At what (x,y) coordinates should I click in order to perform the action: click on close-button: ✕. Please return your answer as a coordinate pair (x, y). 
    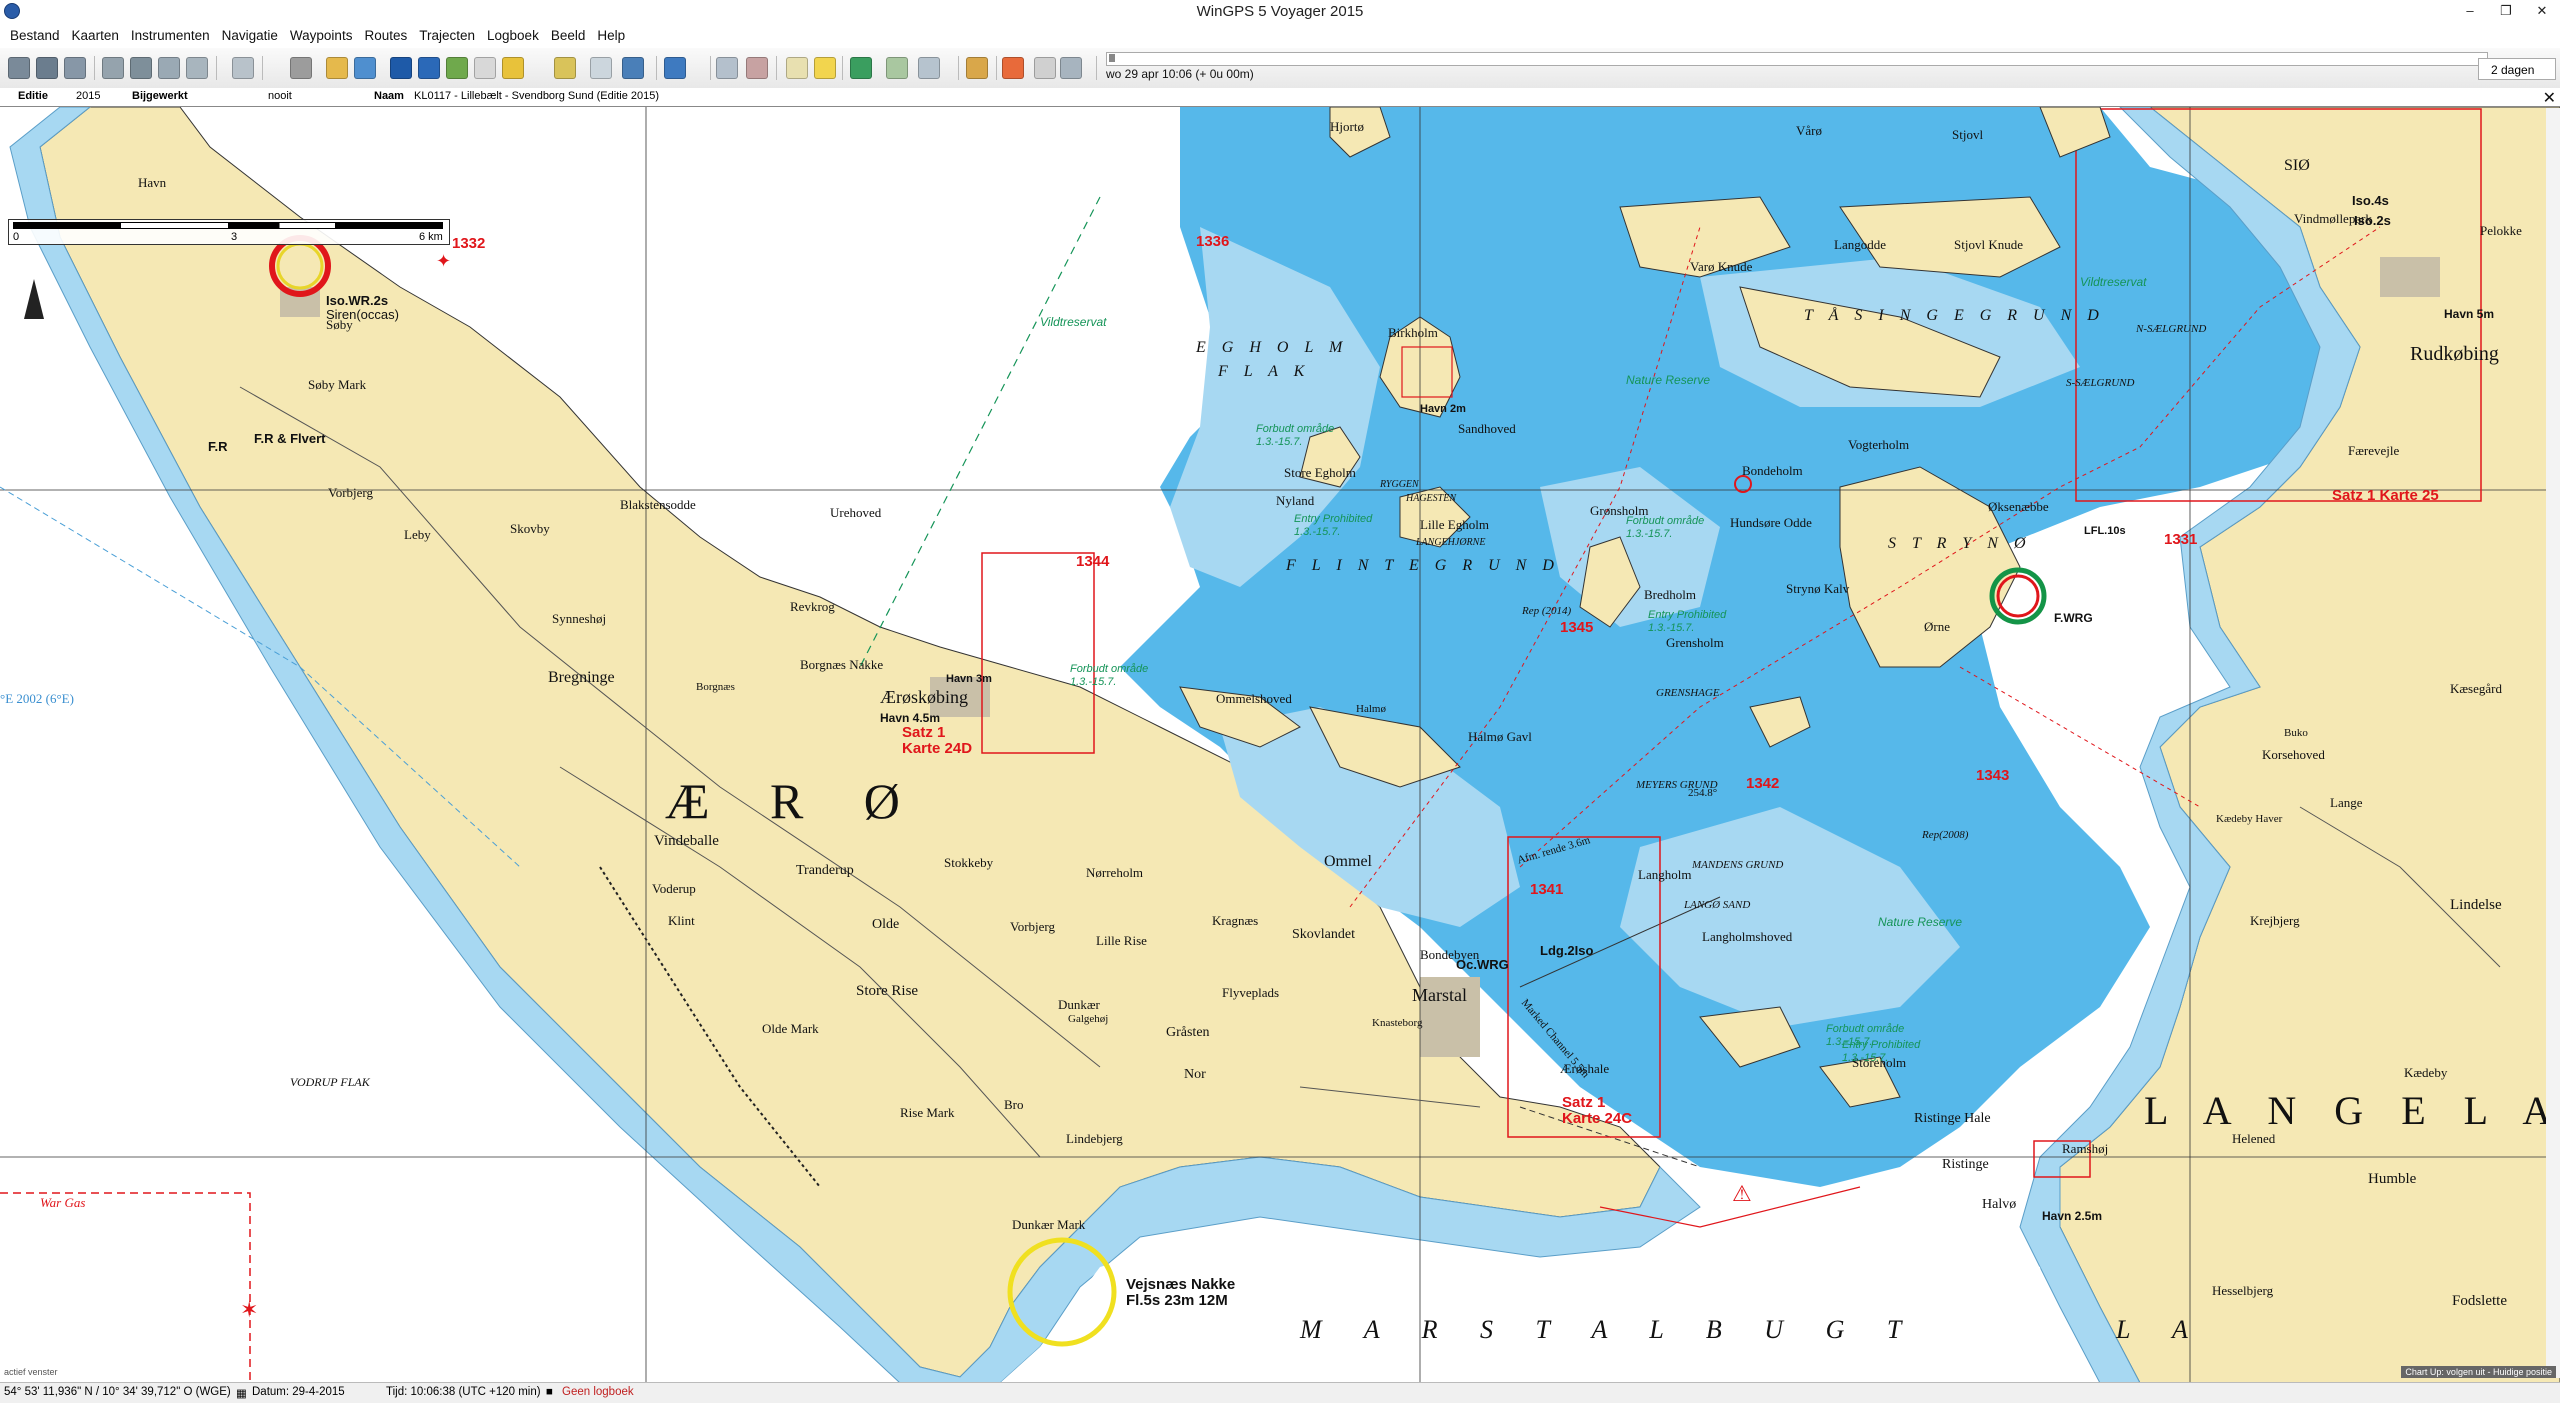
    Looking at the image, I should click on (2542, 11).